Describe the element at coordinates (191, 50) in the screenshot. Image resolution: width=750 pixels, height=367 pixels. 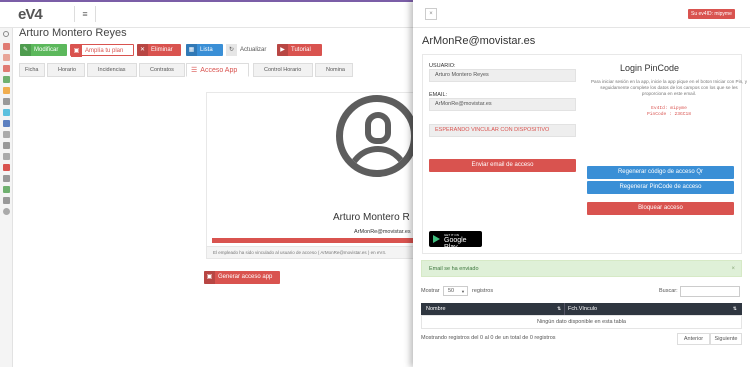
I see `grid-icon: ▦` at that location.